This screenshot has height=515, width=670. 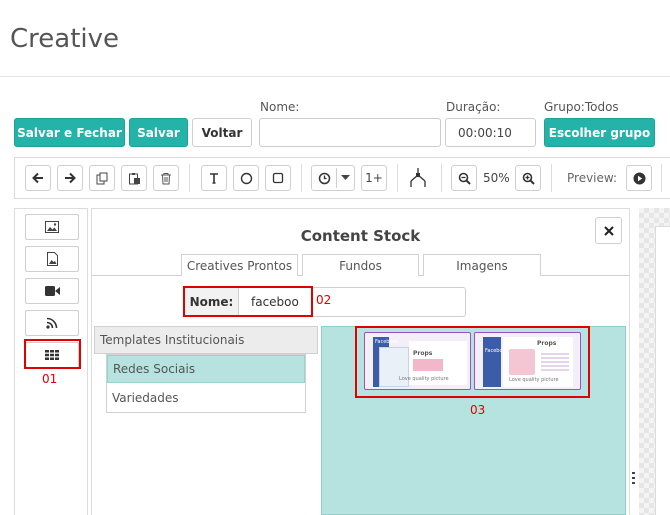 What do you see at coordinates (158, 132) in the screenshot?
I see `save-button: Salvar` at bounding box center [158, 132].